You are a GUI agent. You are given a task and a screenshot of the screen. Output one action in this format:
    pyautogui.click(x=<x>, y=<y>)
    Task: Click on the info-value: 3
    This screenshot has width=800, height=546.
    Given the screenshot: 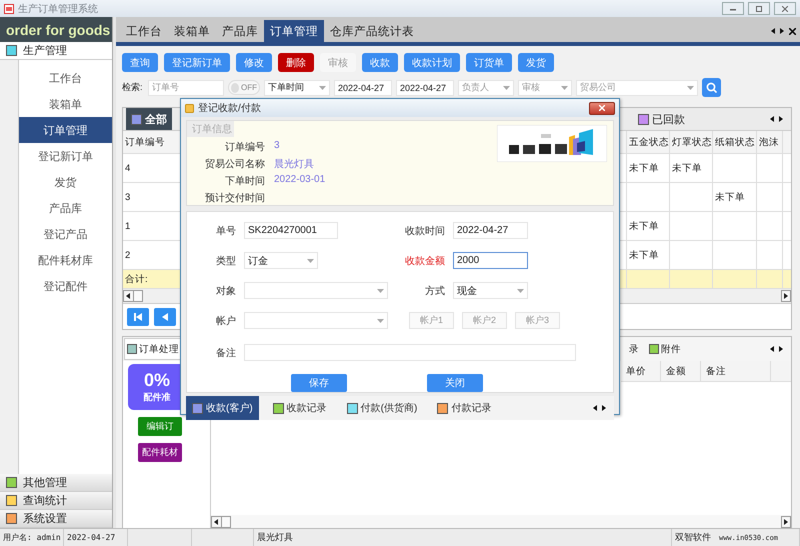 What is the action you would take?
    pyautogui.click(x=277, y=146)
    